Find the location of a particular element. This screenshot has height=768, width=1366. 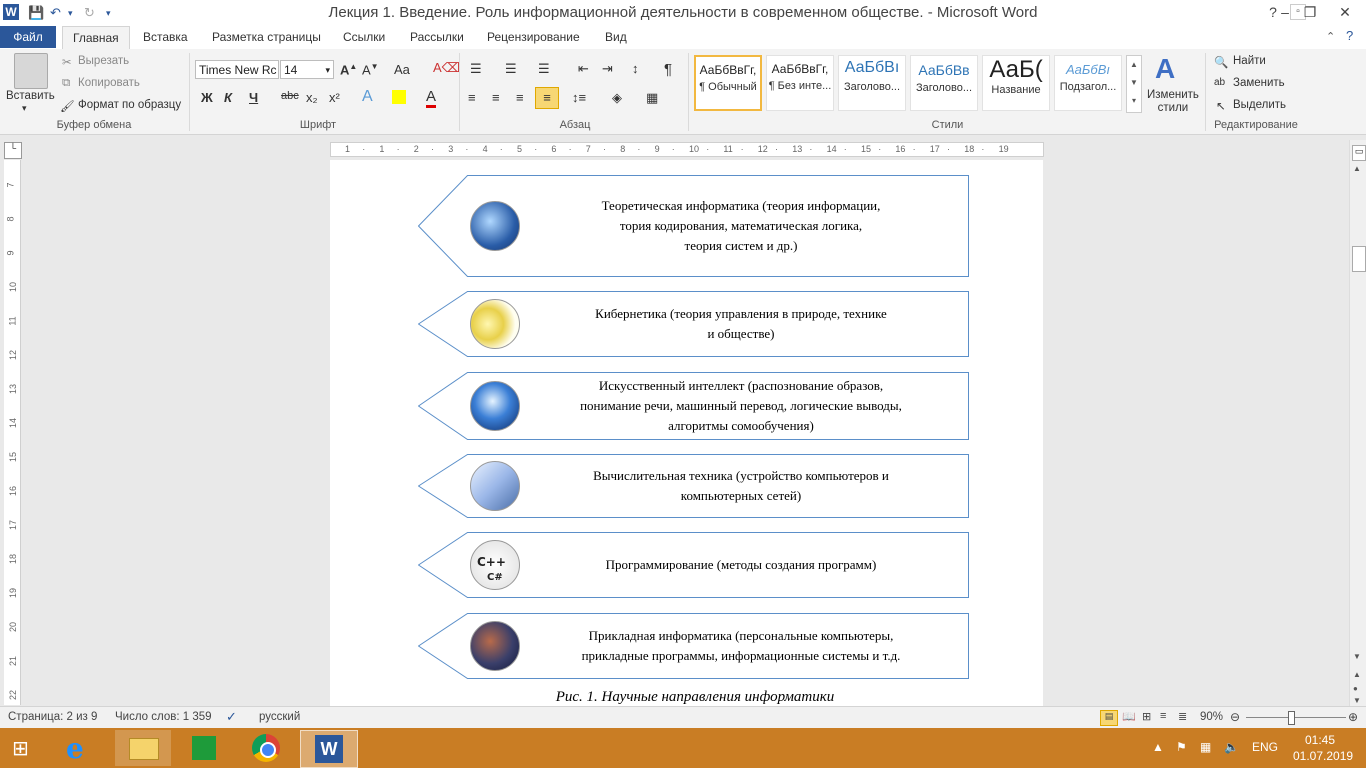

language-indicator: русский is located at coordinates (279, 717).